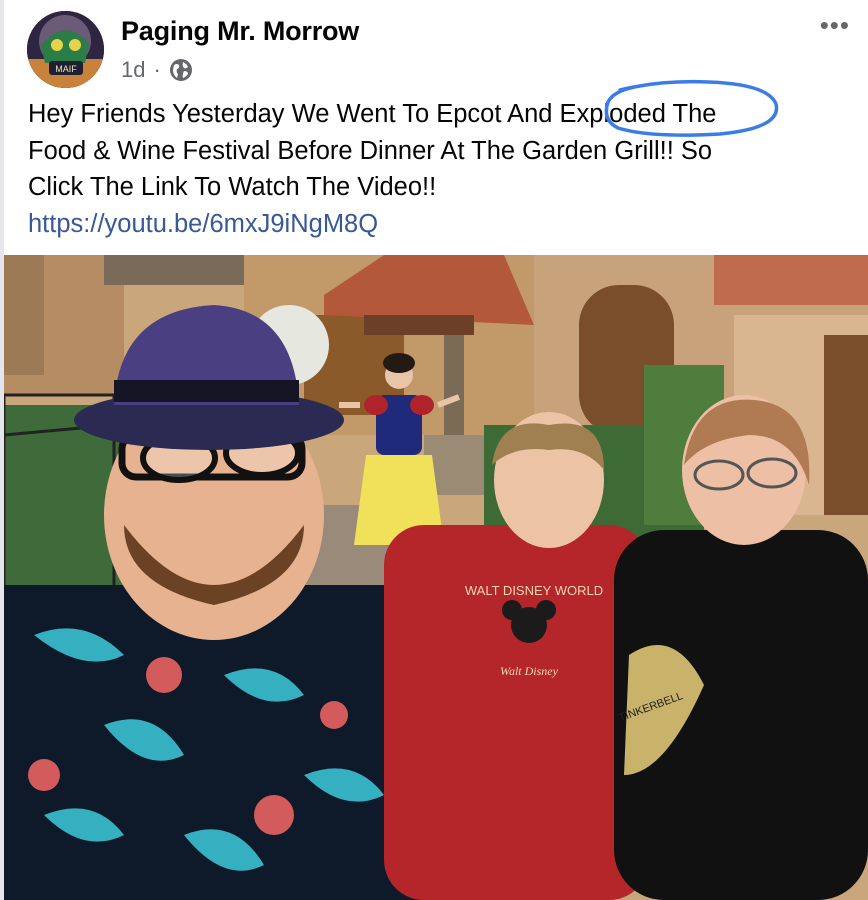 This screenshot has height=900, width=868. Describe the element at coordinates (240, 31) in the screenshot. I see `author-name: Paging Mr. Morrow` at that location.